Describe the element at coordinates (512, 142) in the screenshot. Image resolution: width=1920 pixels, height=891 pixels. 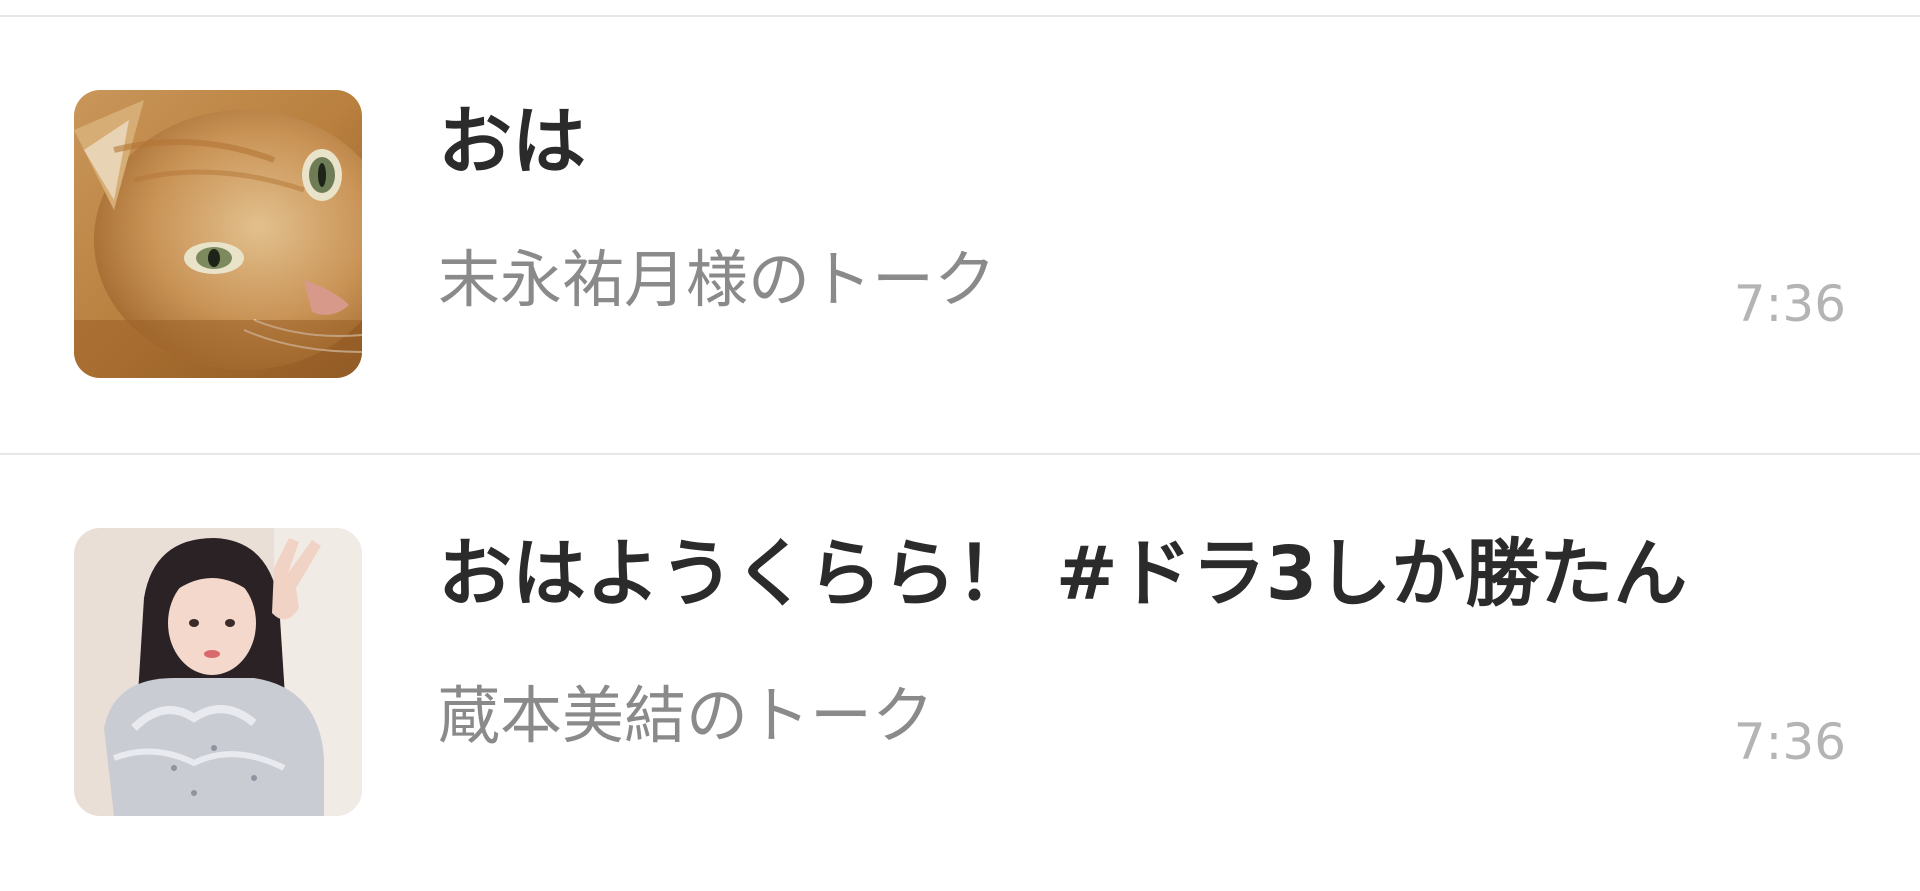
I see `message-title: おは` at that location.